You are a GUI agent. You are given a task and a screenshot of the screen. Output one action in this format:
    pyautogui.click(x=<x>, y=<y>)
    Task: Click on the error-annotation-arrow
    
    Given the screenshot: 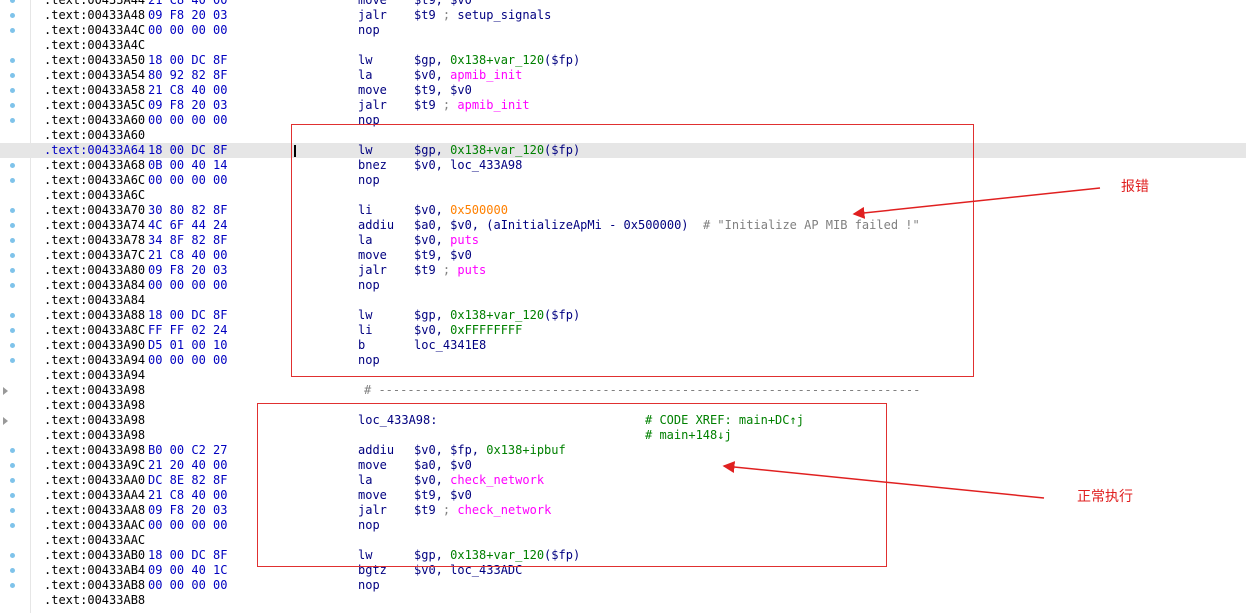 What is the action you would take?
    pyautogui.click(x=976, y=203)
    